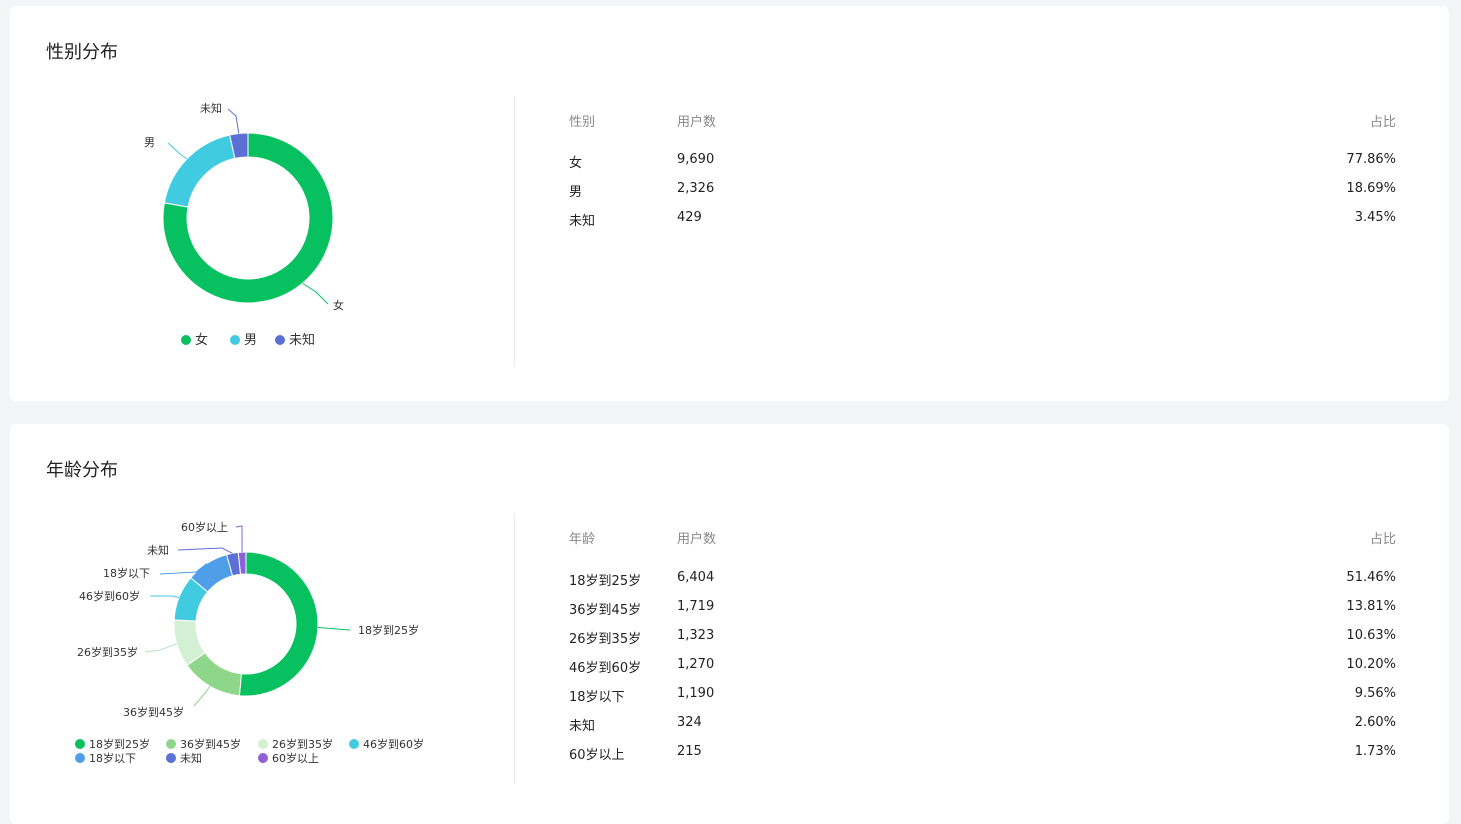 The width and height of the screenshot is (1461, 824). Describe the element at coordinates (1371, 635) in the screenshot. I see `row-share: 10.63%` at that location.